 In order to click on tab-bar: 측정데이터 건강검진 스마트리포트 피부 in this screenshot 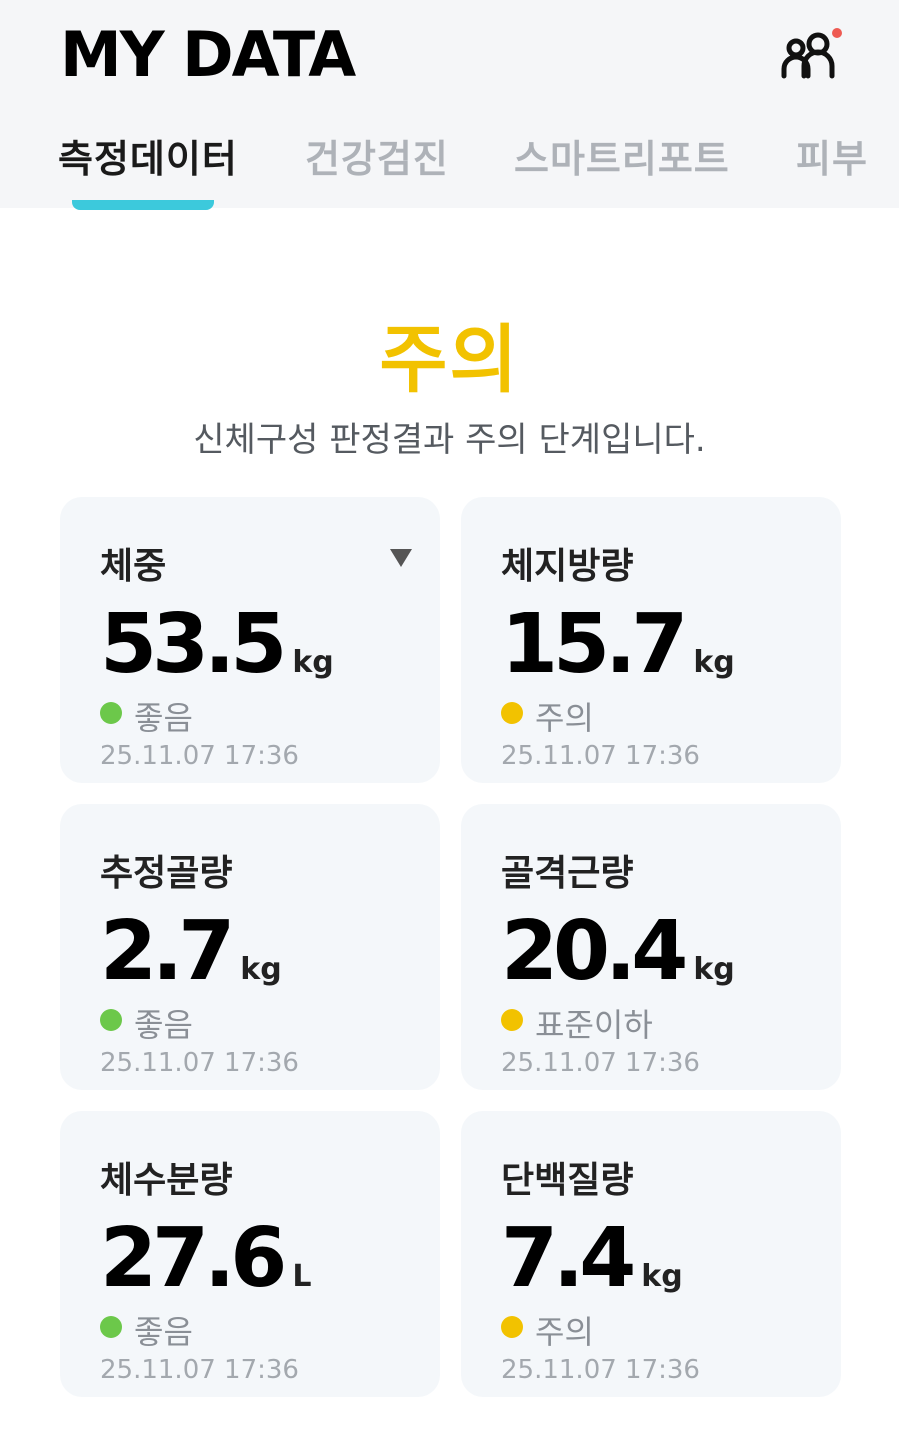, I will do `click(449, 158)`.